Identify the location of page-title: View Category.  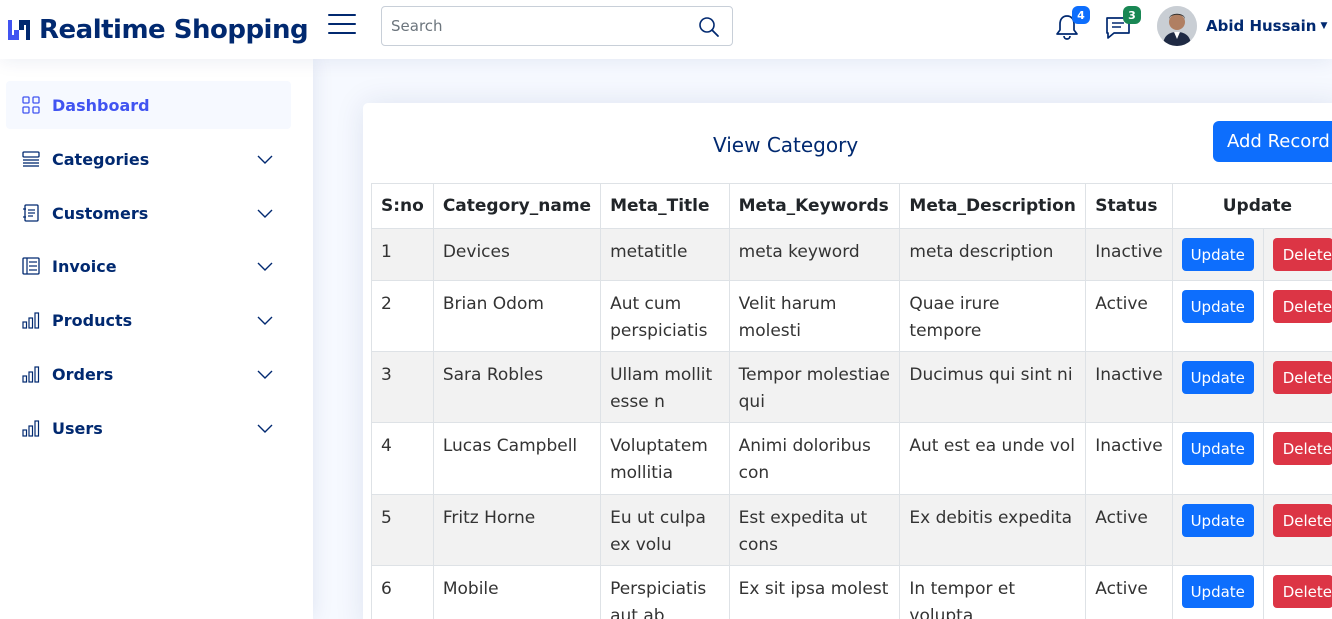
(786, 145).